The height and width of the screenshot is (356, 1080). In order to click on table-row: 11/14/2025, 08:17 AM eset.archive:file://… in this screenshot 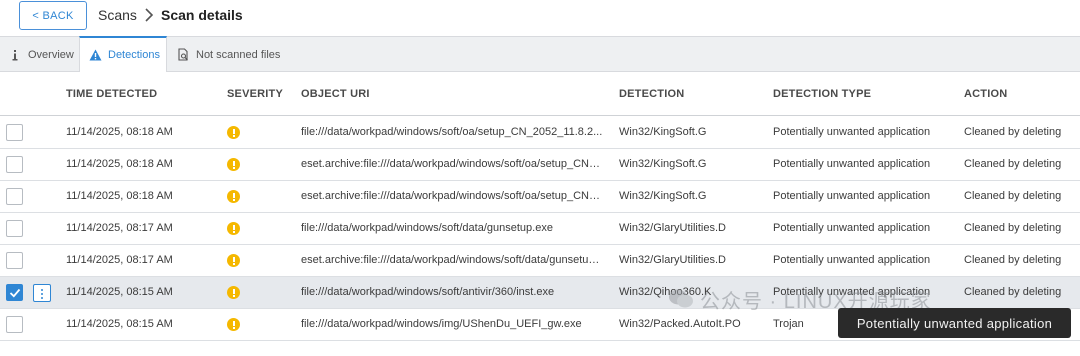, I will do `click(540, 261)`.